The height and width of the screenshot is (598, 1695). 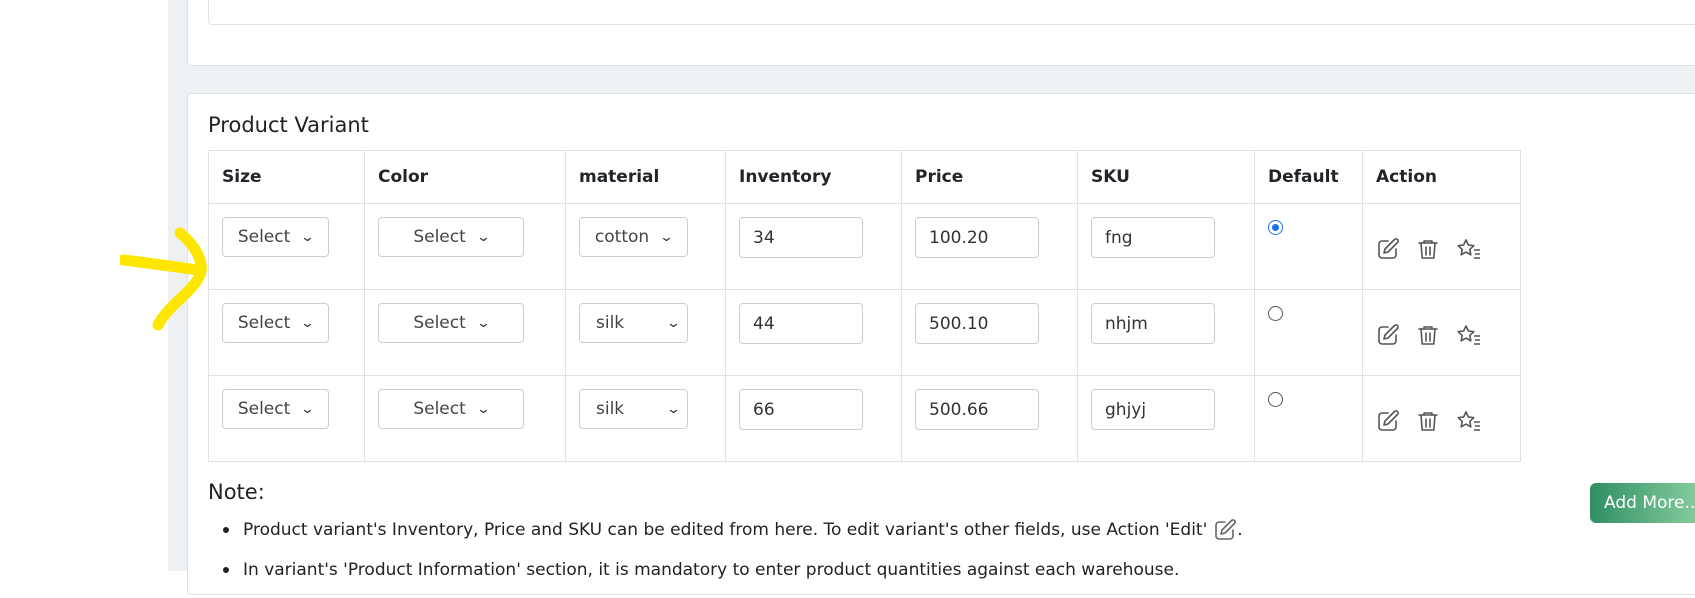 I want to click on price-input: 500.10, so click(x=977, y=323).